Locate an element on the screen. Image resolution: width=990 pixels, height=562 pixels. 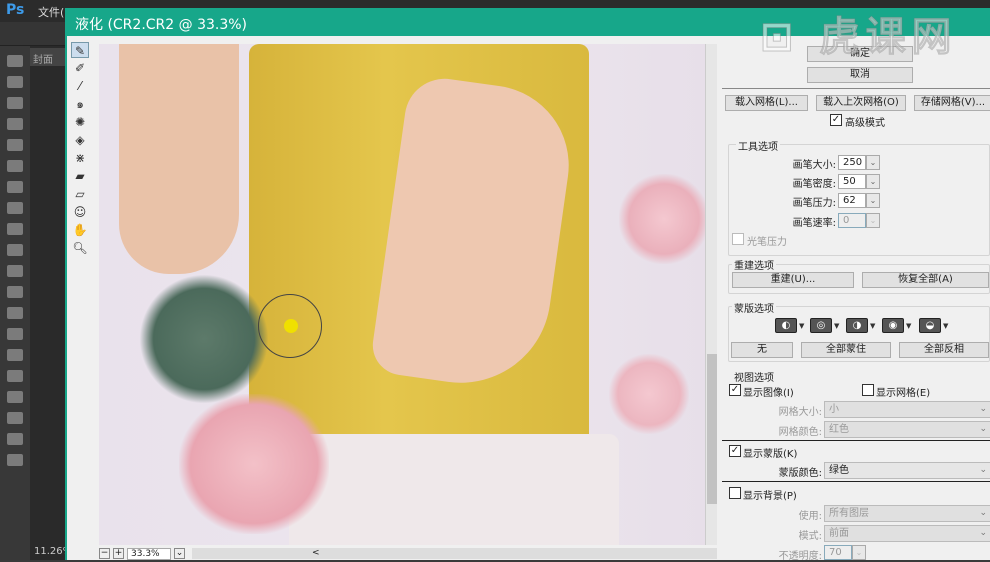
brush-density-label: 画笔密度: is located at coordinates (814, 184).